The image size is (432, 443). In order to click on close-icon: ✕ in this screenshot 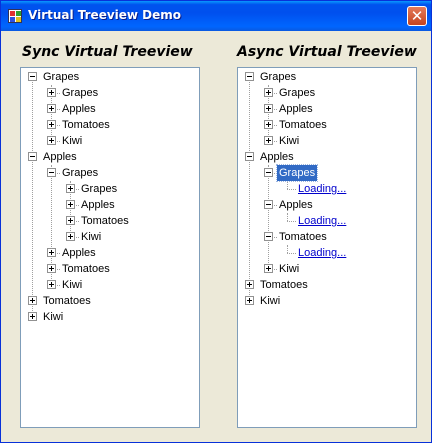, I will do `click(417, 16)`.